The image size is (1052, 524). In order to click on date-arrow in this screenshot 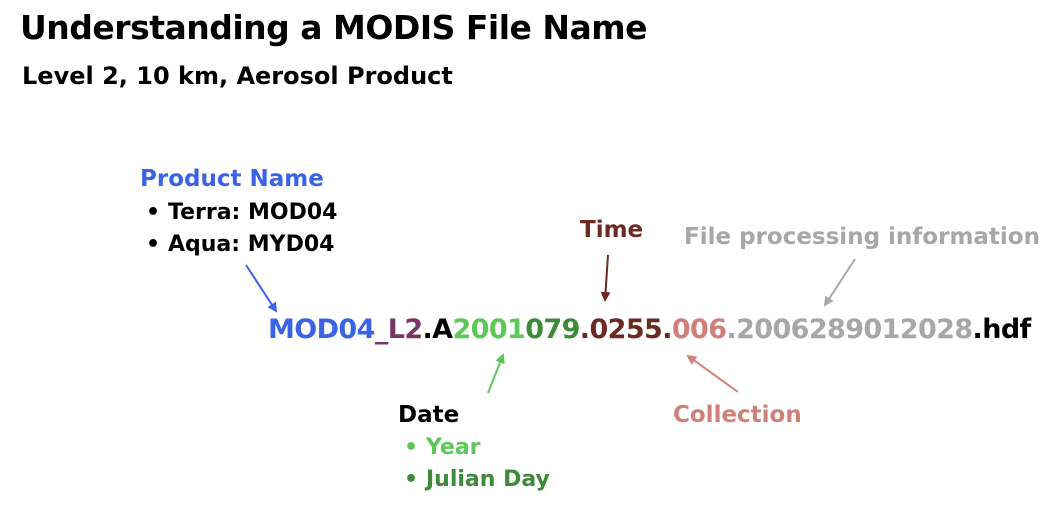, I will do `click(496, 373)`.